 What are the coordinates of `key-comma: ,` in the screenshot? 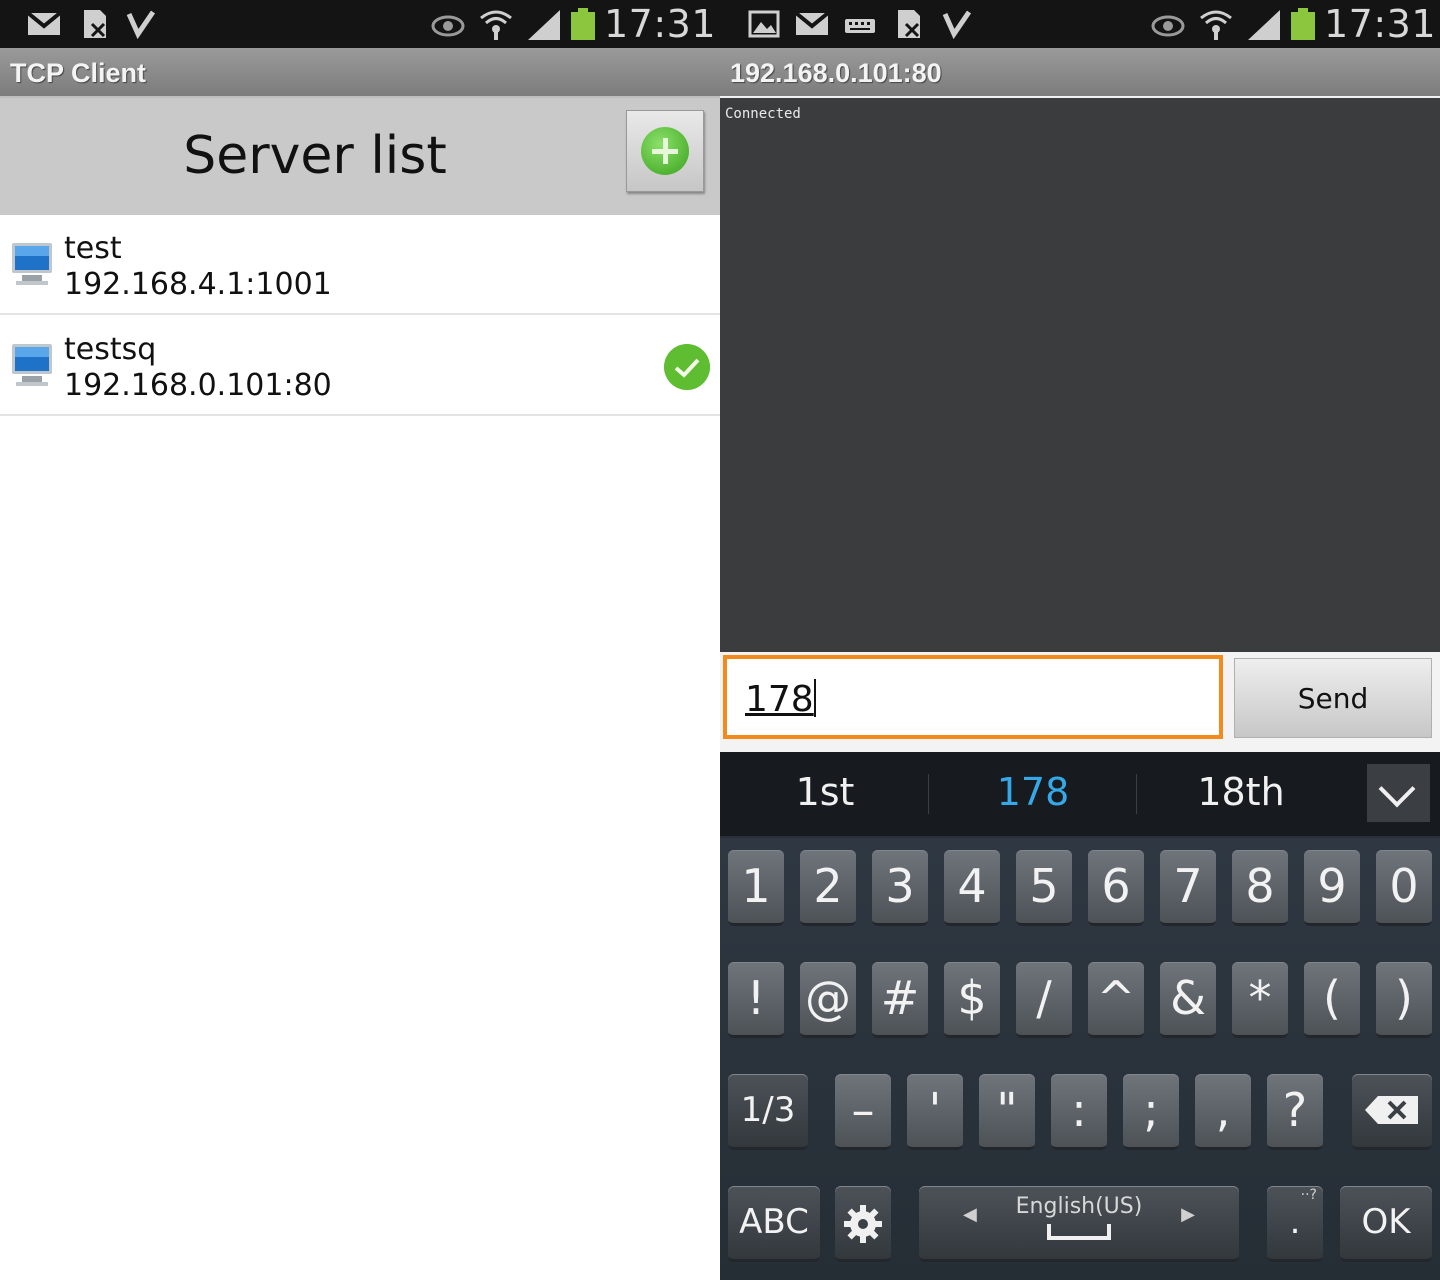 It's located at (1223, 1112).